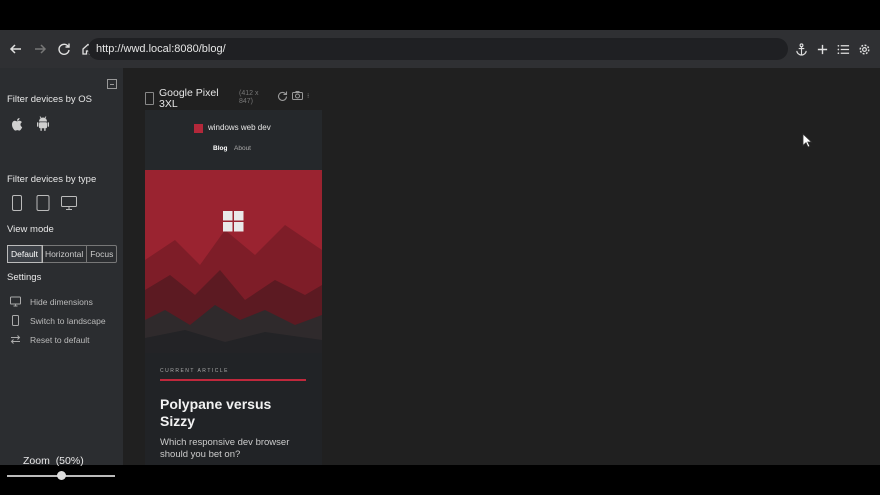 This screenshot has height=495, width=880. What do you see at coordinates (53, 461) in the screenshot?
I see `zoom-label: Zoom (50%)` at bounding box center [53, 461].